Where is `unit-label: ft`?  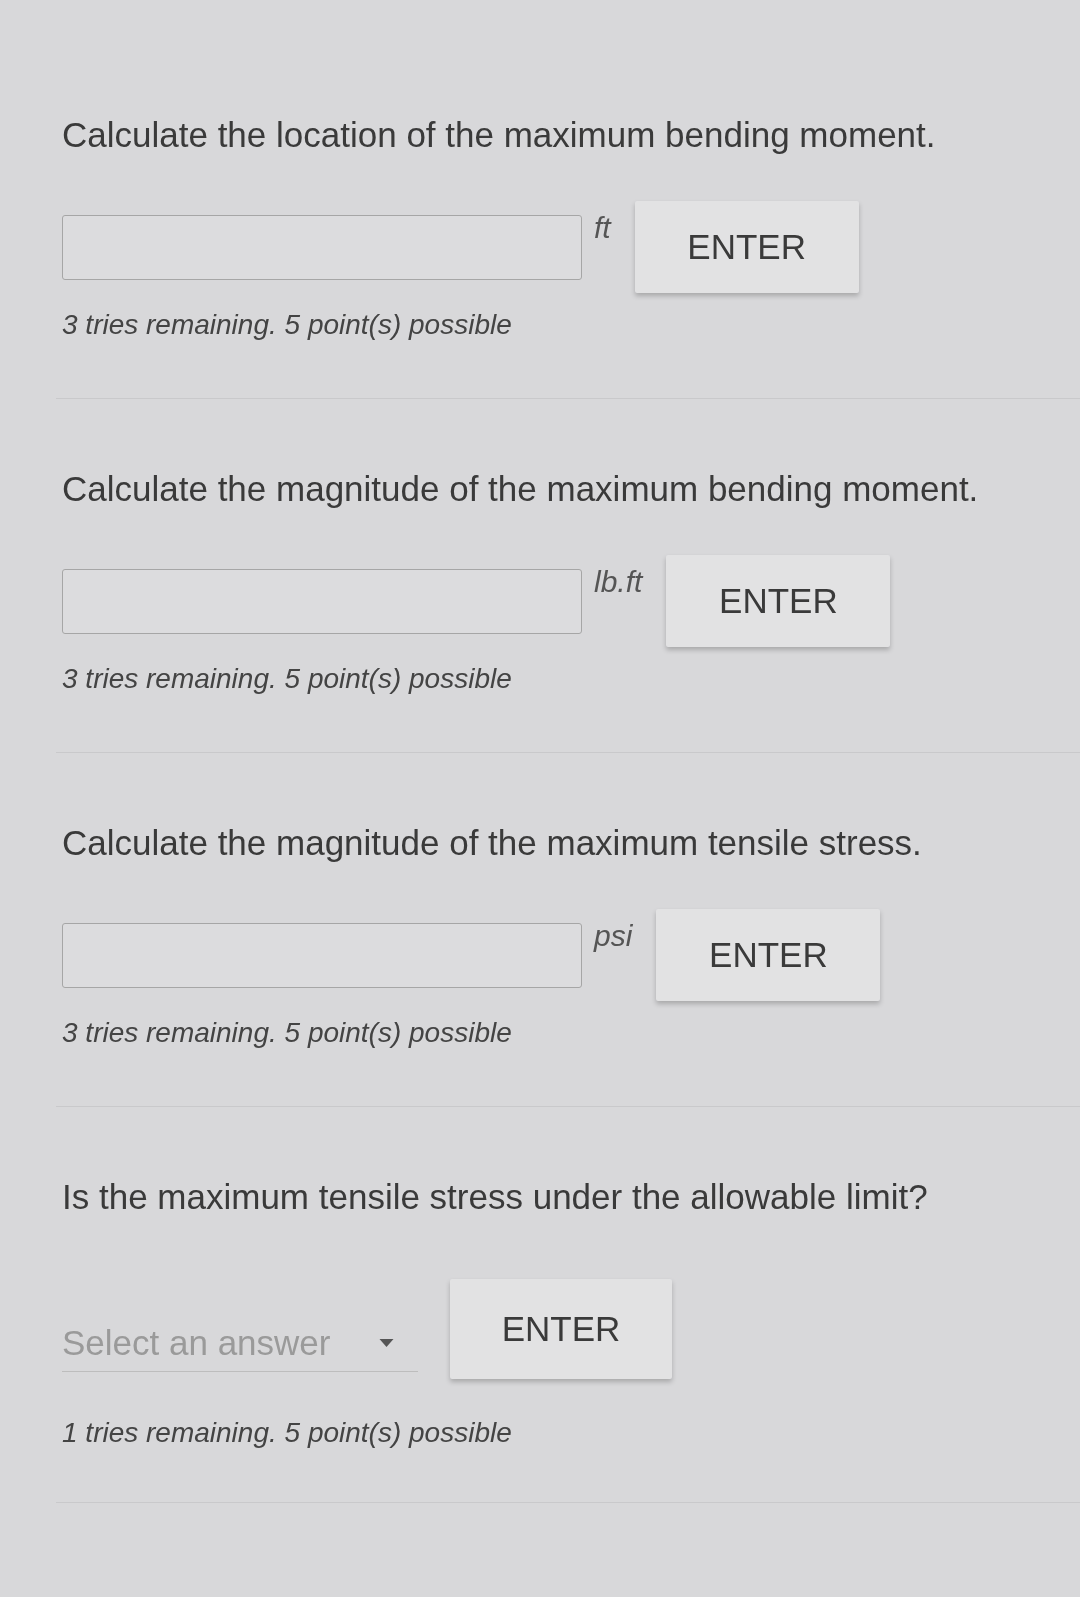 unit-label: ft is located at coordinates (602, 228).